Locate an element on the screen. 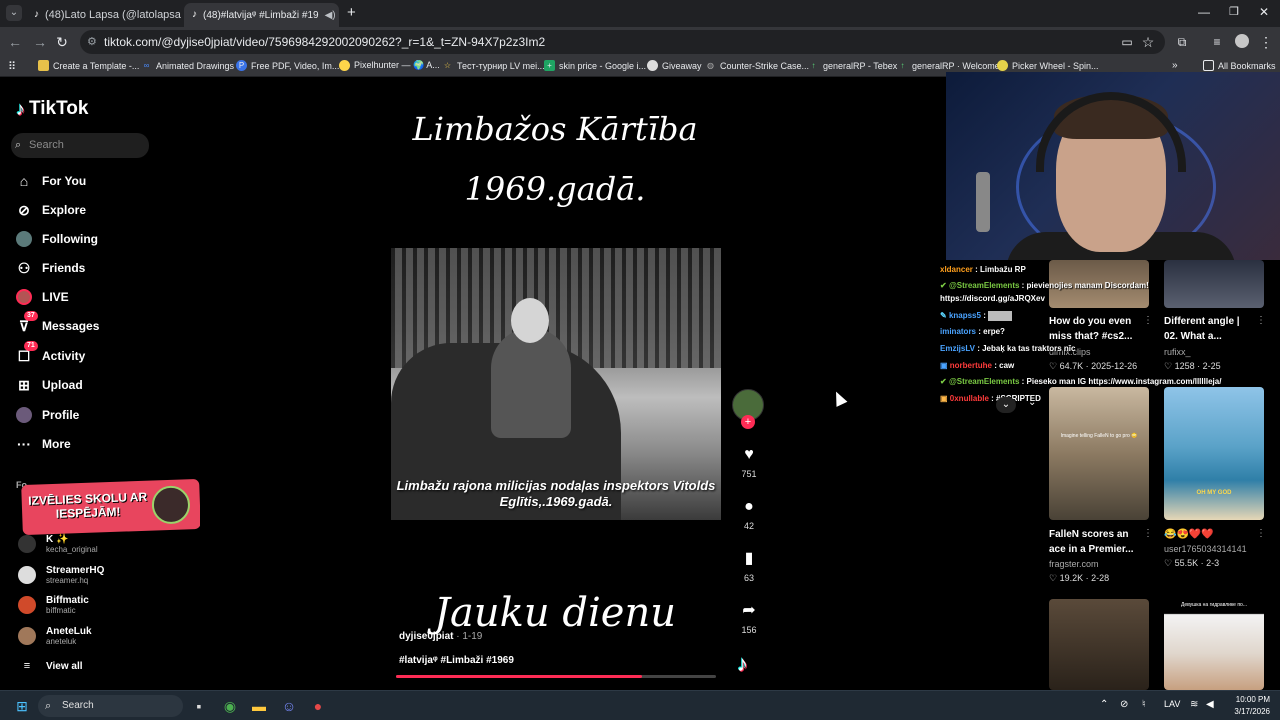  more-bookmarks-icon: » is located at coordinates (1175, 65).